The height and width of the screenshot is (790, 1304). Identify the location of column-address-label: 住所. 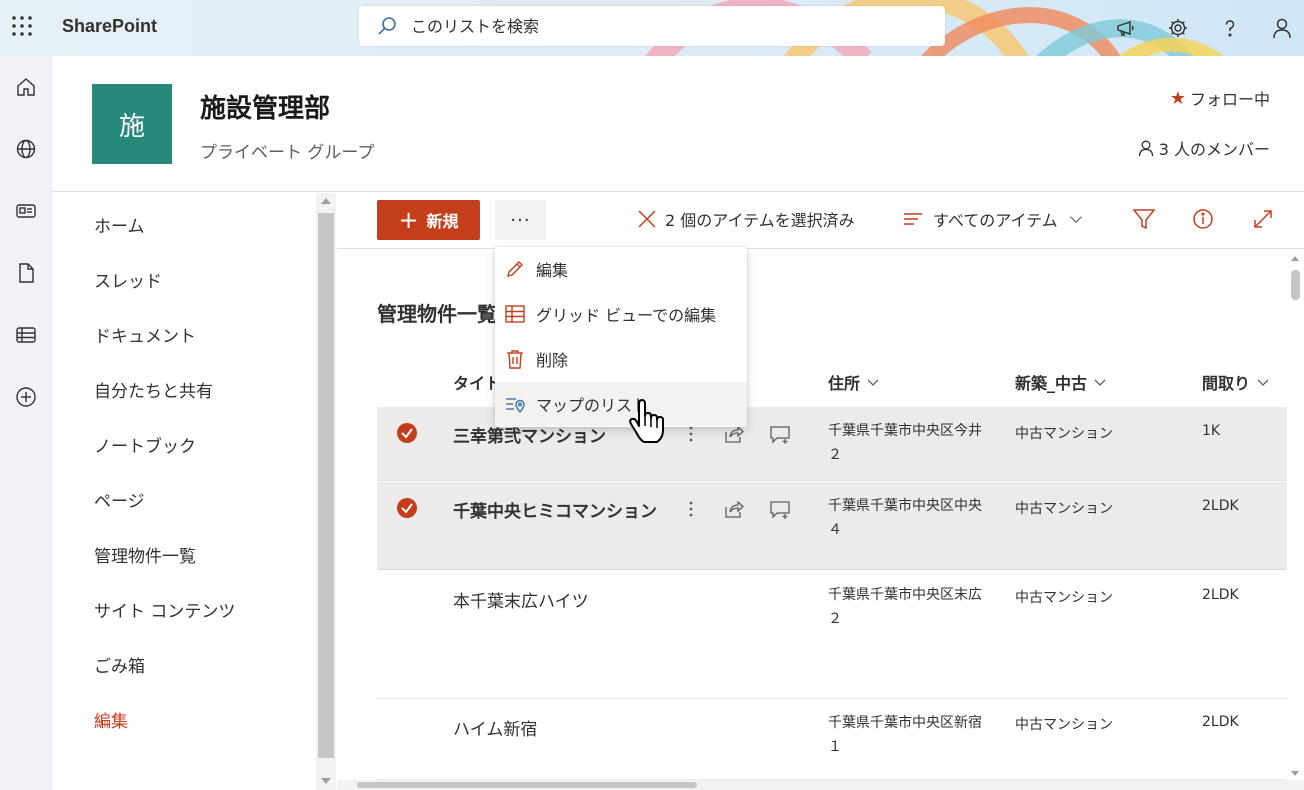
(844, 383).